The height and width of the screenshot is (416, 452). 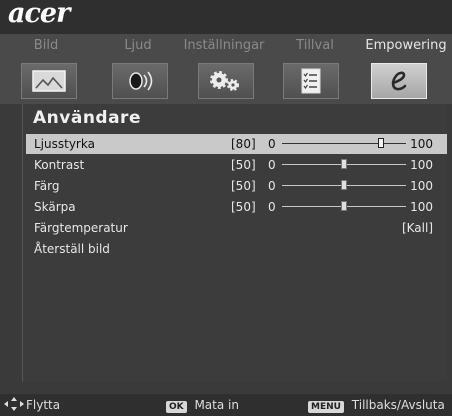 What do you see at coordinates (87, 118) in the screenshot?
I see `panel-title: Användare` at bounding box center [87, 118].